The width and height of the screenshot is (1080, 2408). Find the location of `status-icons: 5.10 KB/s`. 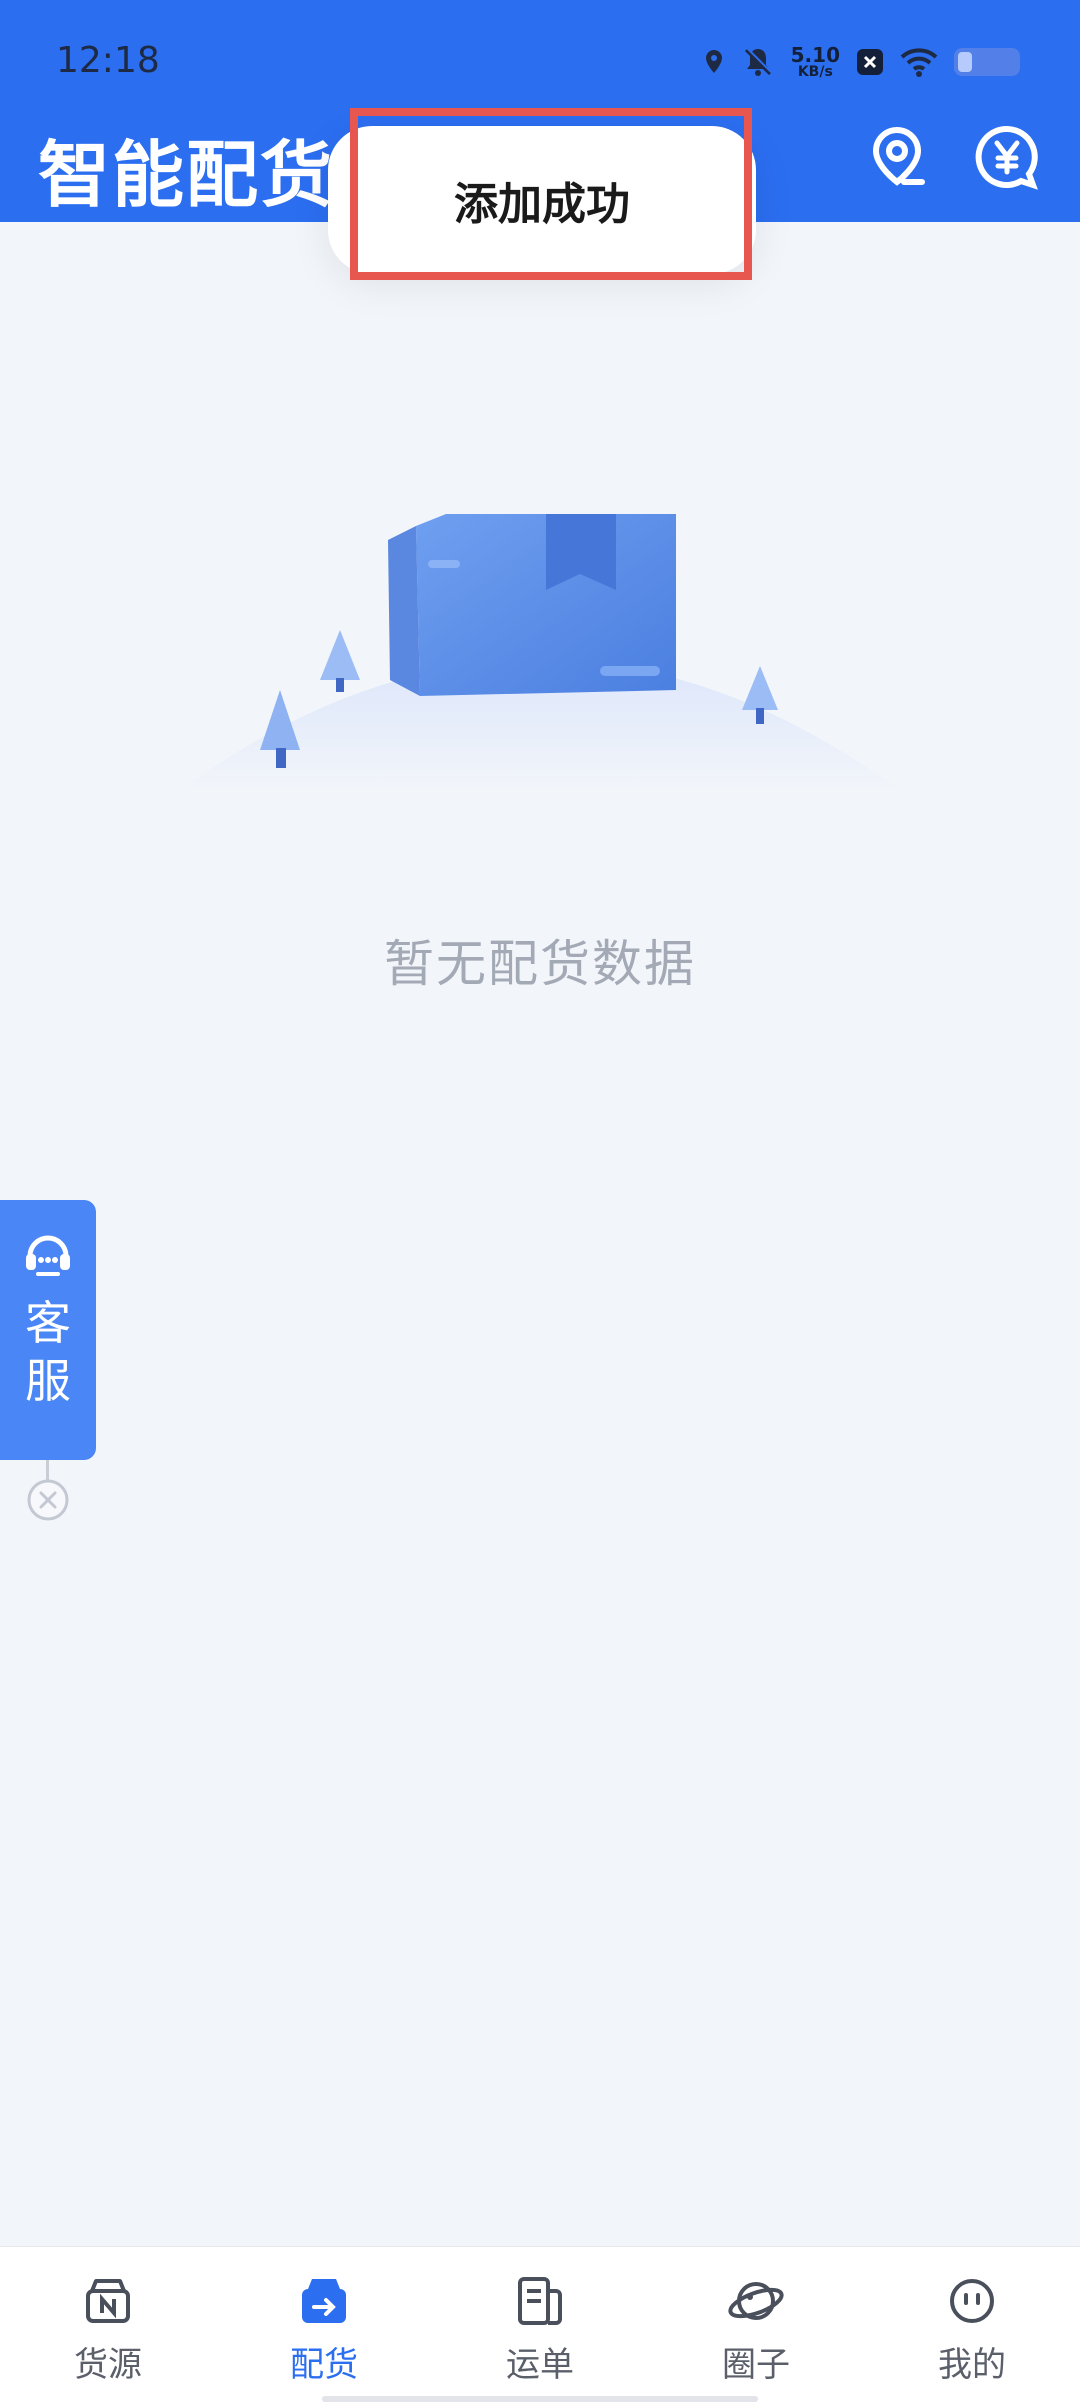

status-icons: 5.10 KB/s is located at coordinates (861, 62).